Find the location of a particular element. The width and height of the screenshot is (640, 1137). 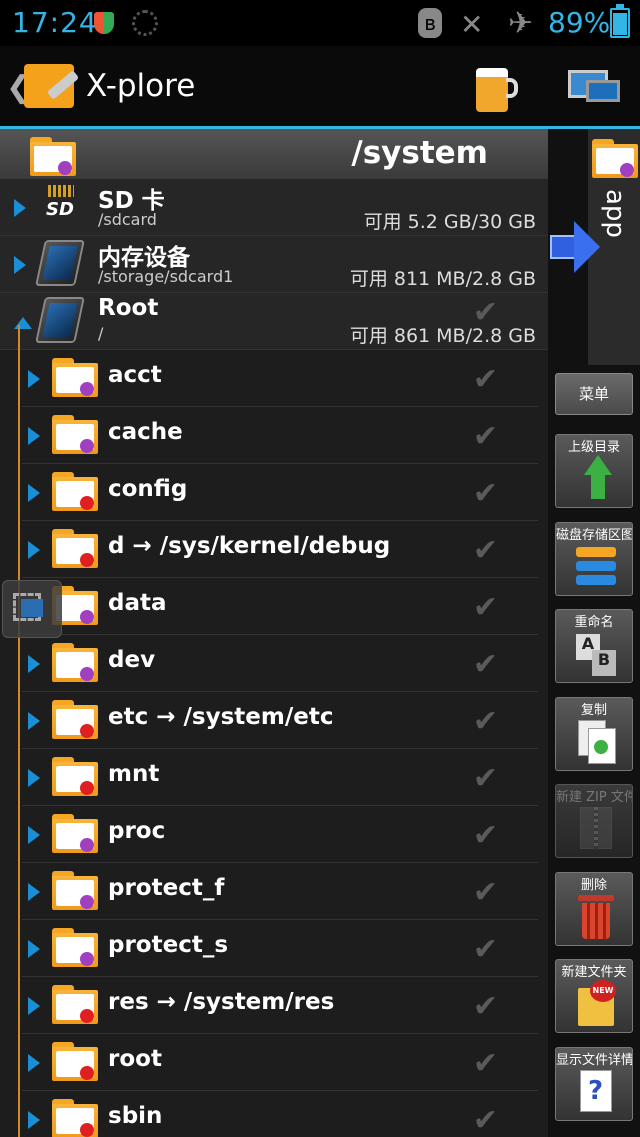

help-button: 显示文件详情? is located at coordinates (594, 1083).